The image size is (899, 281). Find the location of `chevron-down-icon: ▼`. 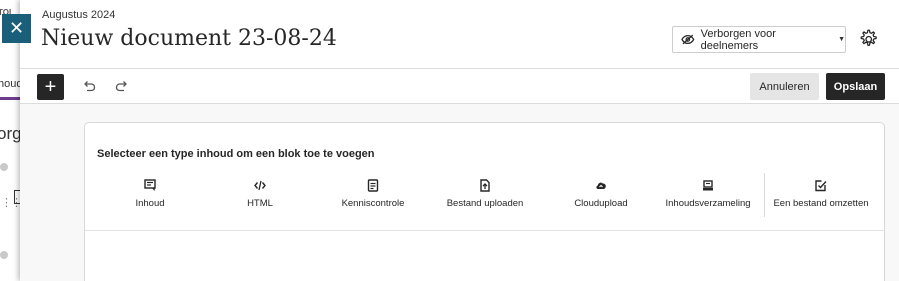

chevron-down-icon: ▼ is located at coordinates (841, 39).